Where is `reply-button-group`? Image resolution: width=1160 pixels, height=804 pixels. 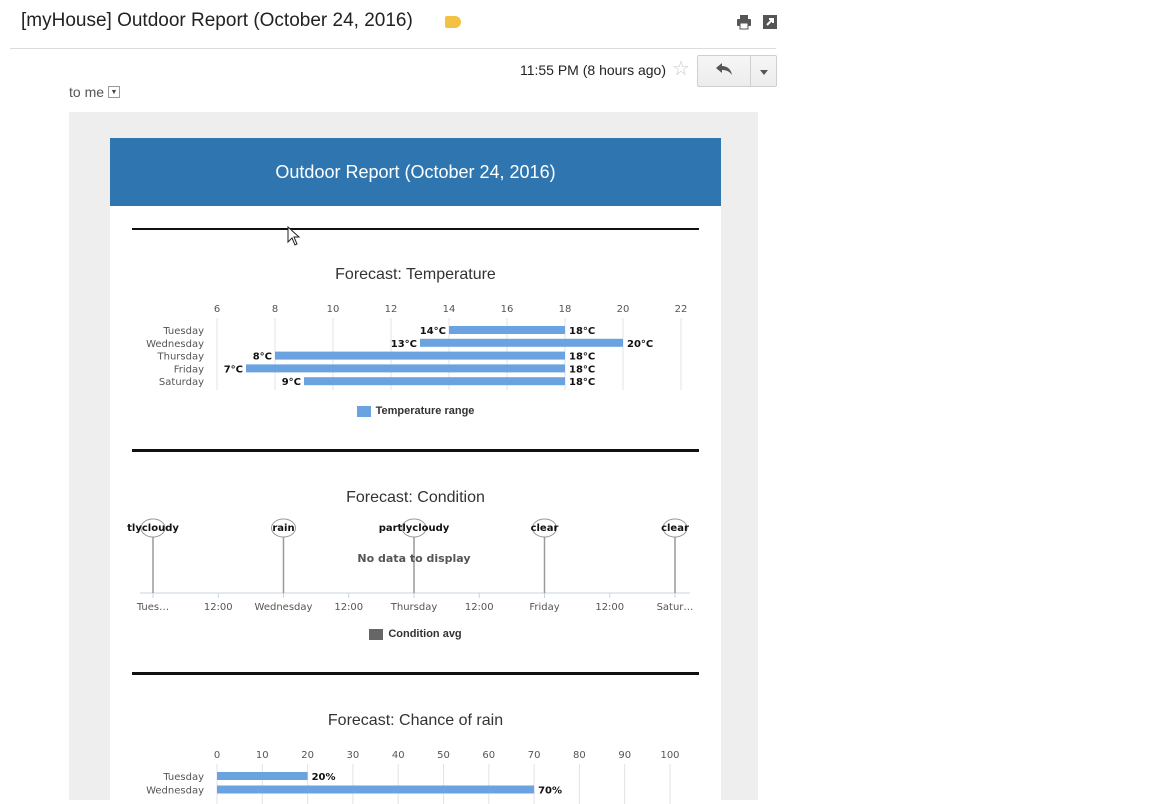
reply-button-group is located at coordinates (737, 71).